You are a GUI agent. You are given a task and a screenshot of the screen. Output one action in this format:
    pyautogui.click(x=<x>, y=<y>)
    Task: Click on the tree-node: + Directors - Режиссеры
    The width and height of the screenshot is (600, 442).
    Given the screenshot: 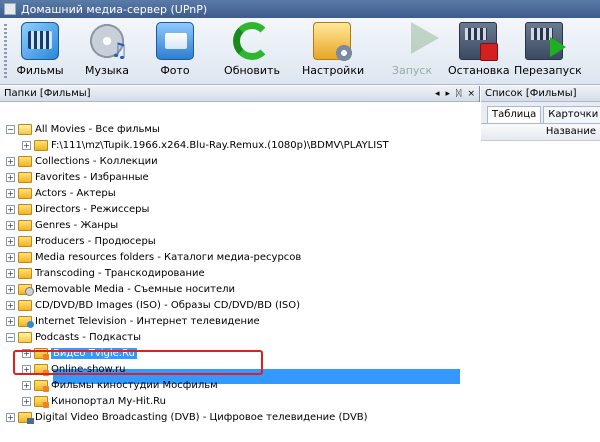 What is the action you would take?
    pyautogui.click(x=77, y=209)
    